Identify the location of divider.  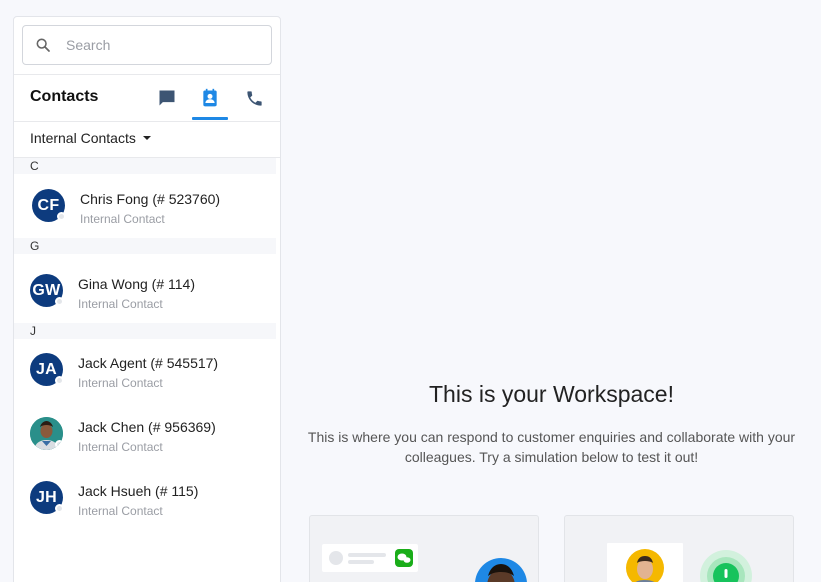
(147, 121).